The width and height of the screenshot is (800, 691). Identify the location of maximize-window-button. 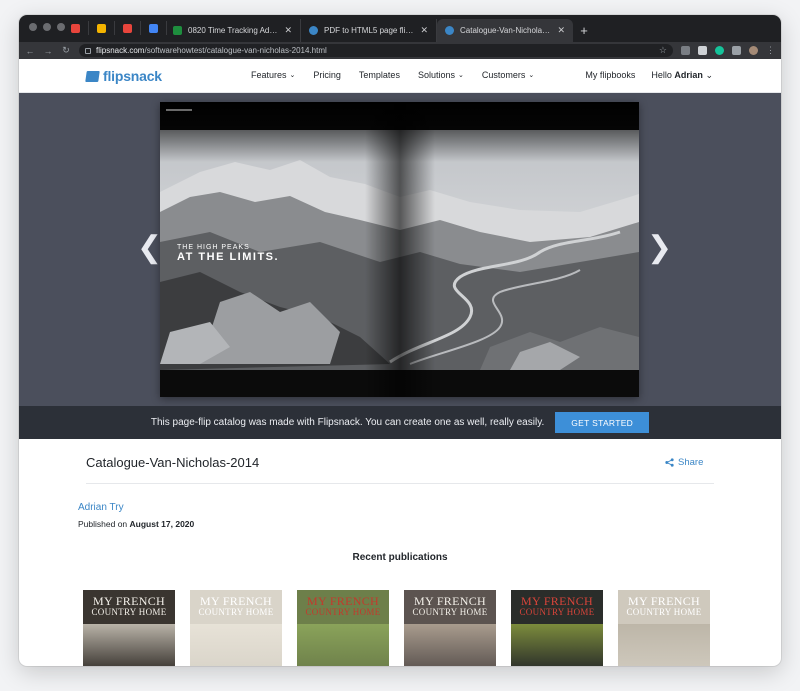
(61, 27).